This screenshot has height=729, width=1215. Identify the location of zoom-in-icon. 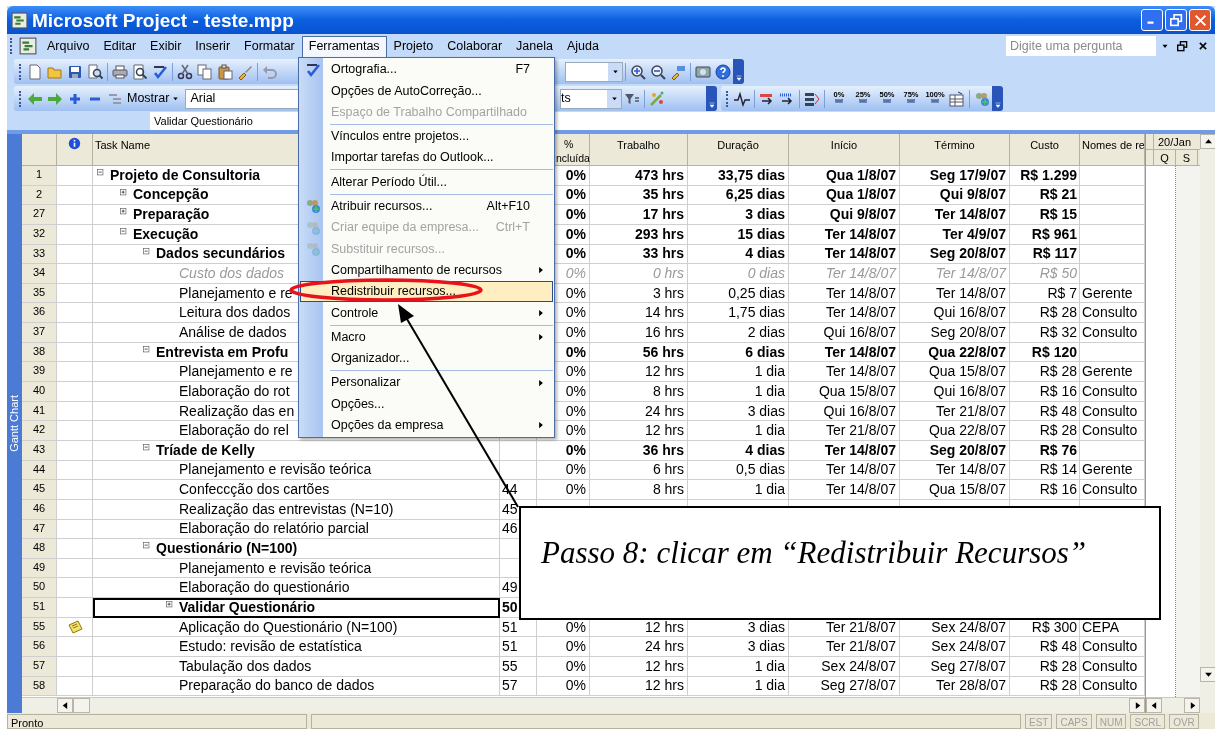
(638, 71).